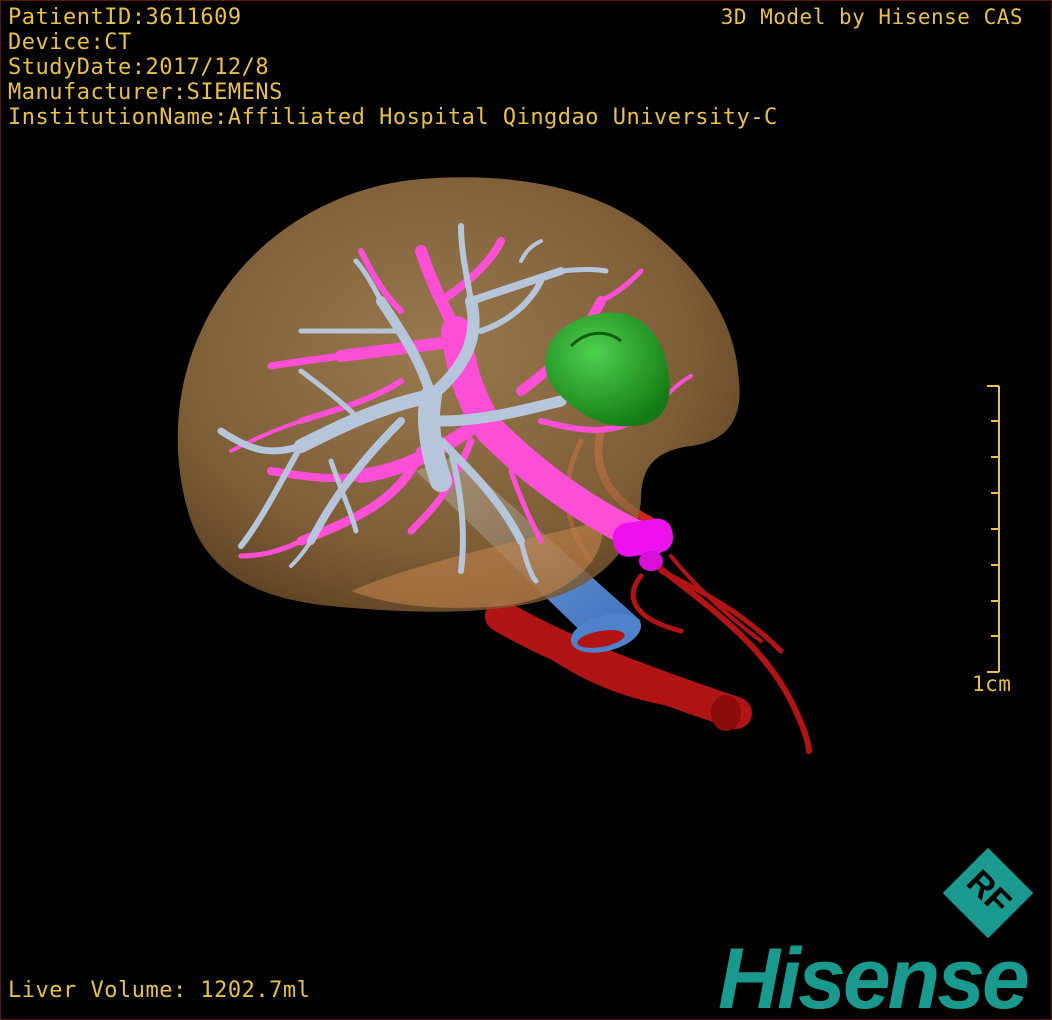  Describe the element at coordinates (70, 42) in the screenshot. I see `device-type: Device:CT` at that location.